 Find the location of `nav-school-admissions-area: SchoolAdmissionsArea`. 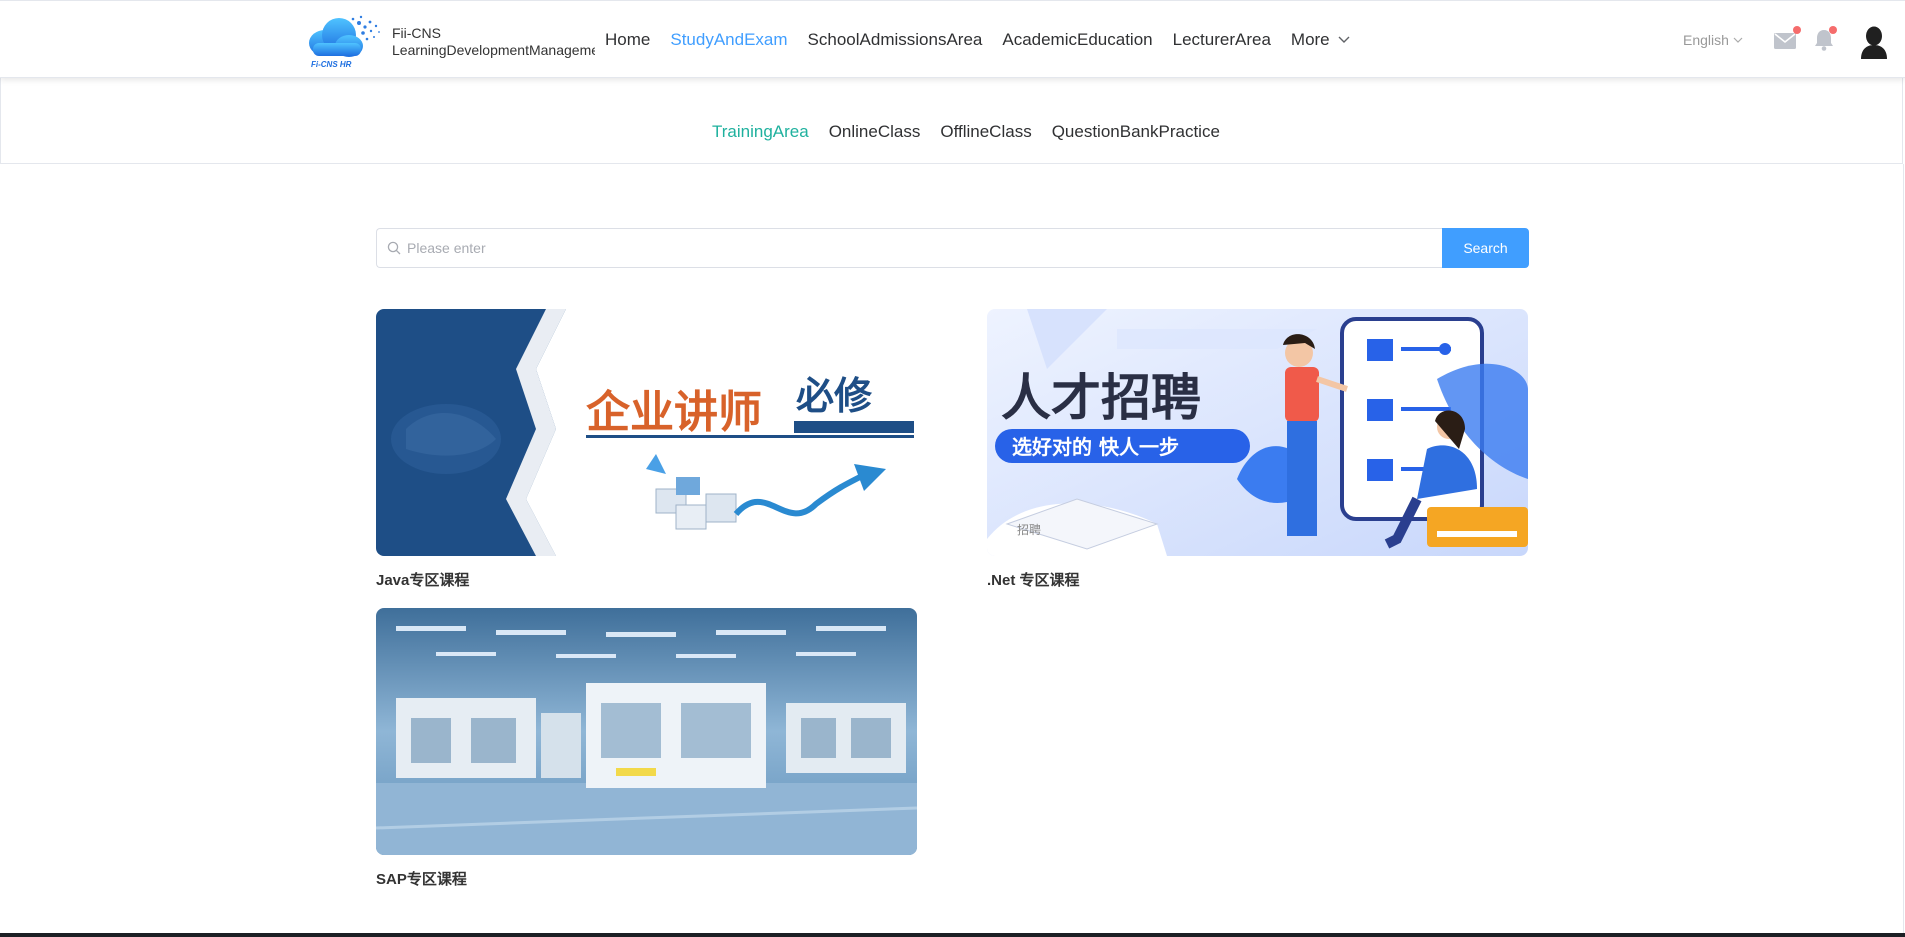

nav-school-admissions-area: SchoolAdmissionsArea is located at coordinates (895, 40).